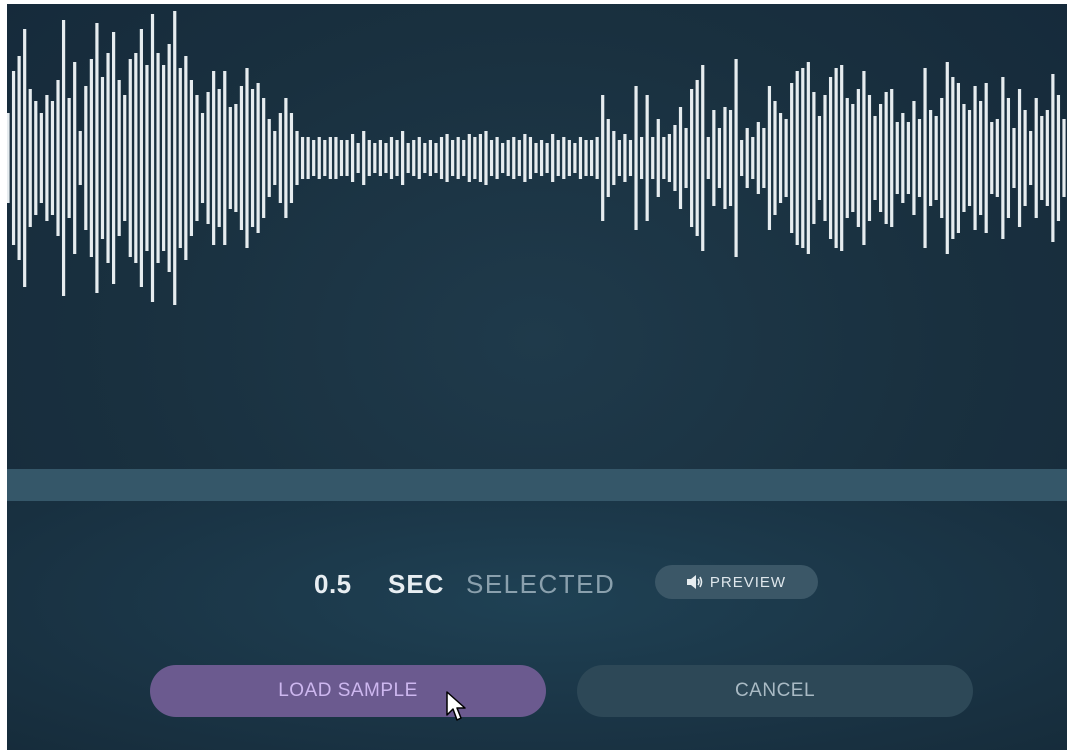 This screenshot has height=750, width=1067. What do you see at coordinates (456, 706) in the screenshot?
I see `mouse-pointer-icon` at bounding box center [456, 706].